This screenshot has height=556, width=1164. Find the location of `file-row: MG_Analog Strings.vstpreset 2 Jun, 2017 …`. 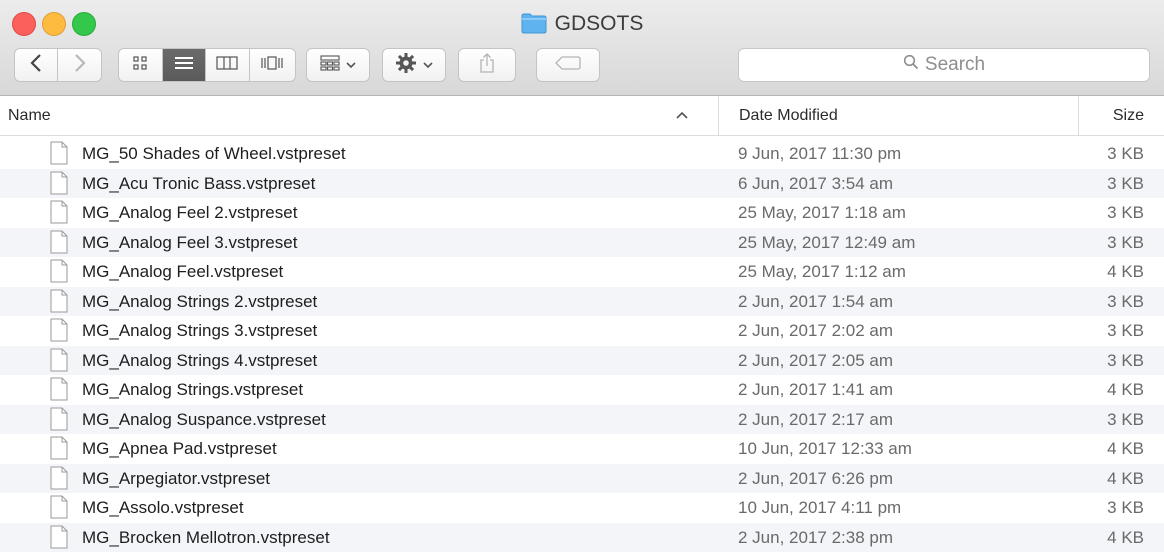

file-row: MG_Analog Strings.vstpreset 2 Jun, 2017 … is located at coordinates (582, 390).